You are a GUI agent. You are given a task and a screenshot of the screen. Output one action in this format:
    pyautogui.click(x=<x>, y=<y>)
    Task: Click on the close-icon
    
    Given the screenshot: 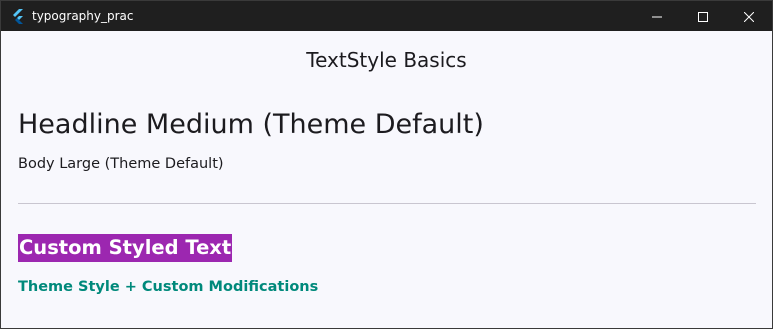 What is the action you would take?
    pyautogui.click(x=749, y=16)
    